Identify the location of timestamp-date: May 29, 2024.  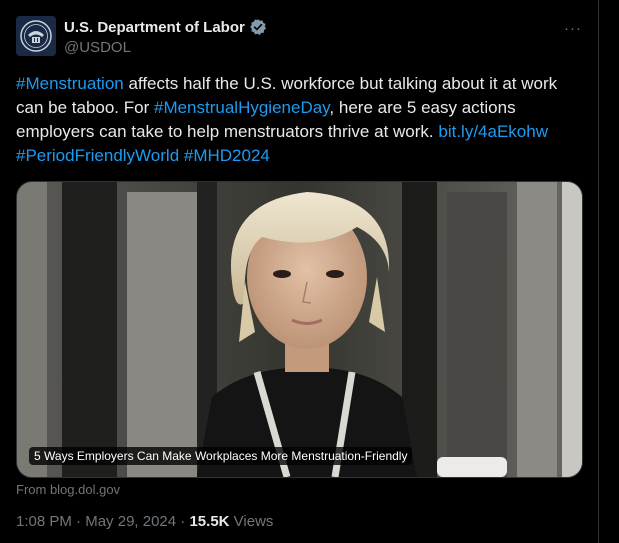
(130, 521).